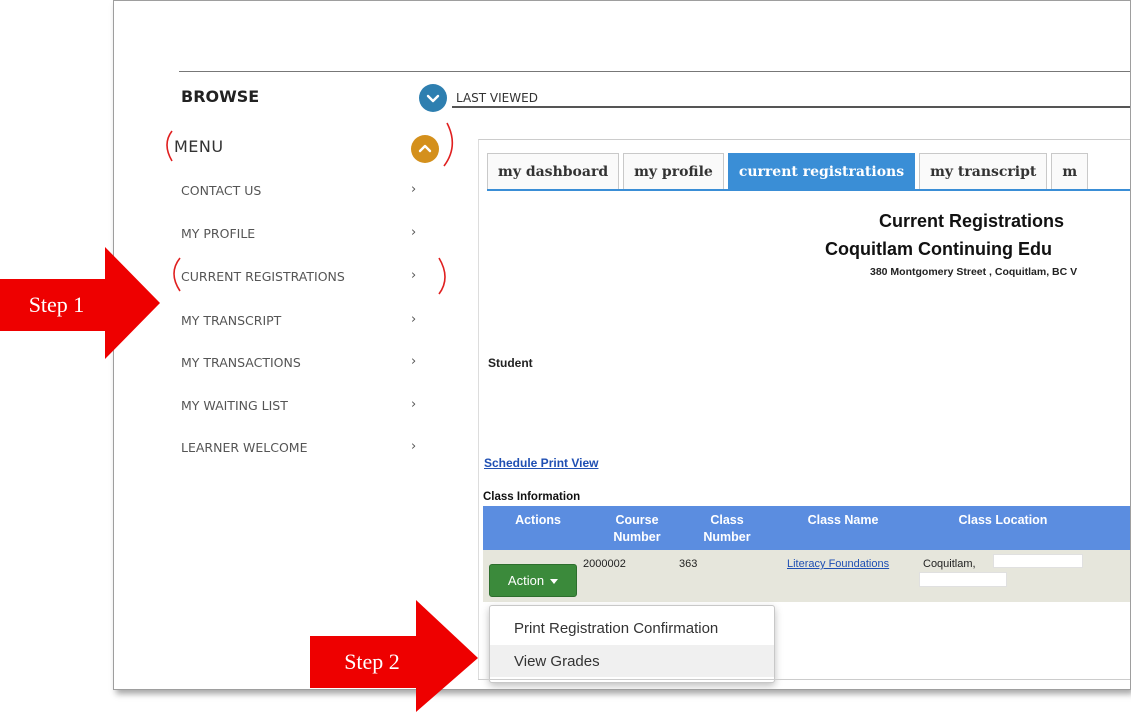  Describe the element at coordinates (532, 497) in the screenshot. I see `class-information-heading: Class Information` at that location.